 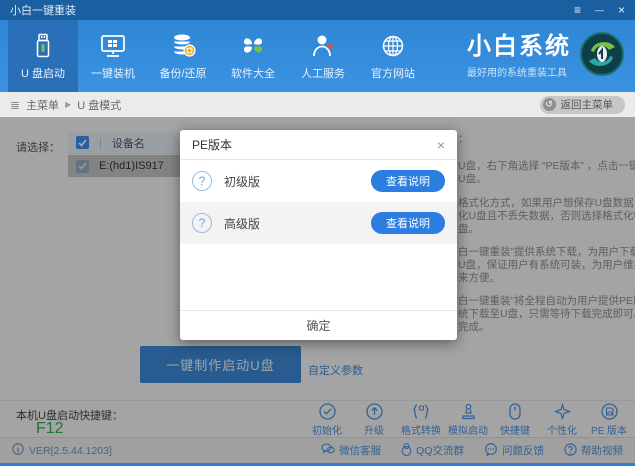 I want to click on option-name: 初级版, so click(x=242, y=181).